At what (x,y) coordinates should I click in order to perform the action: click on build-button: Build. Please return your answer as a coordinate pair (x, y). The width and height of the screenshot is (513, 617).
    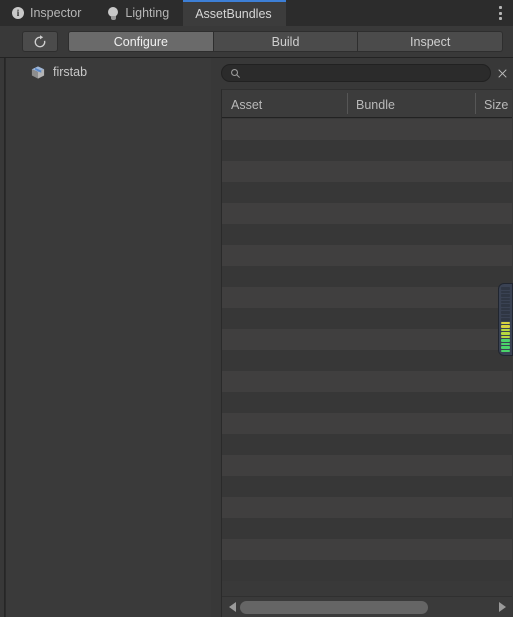
    Looking at the image, I should click on (286, 41).